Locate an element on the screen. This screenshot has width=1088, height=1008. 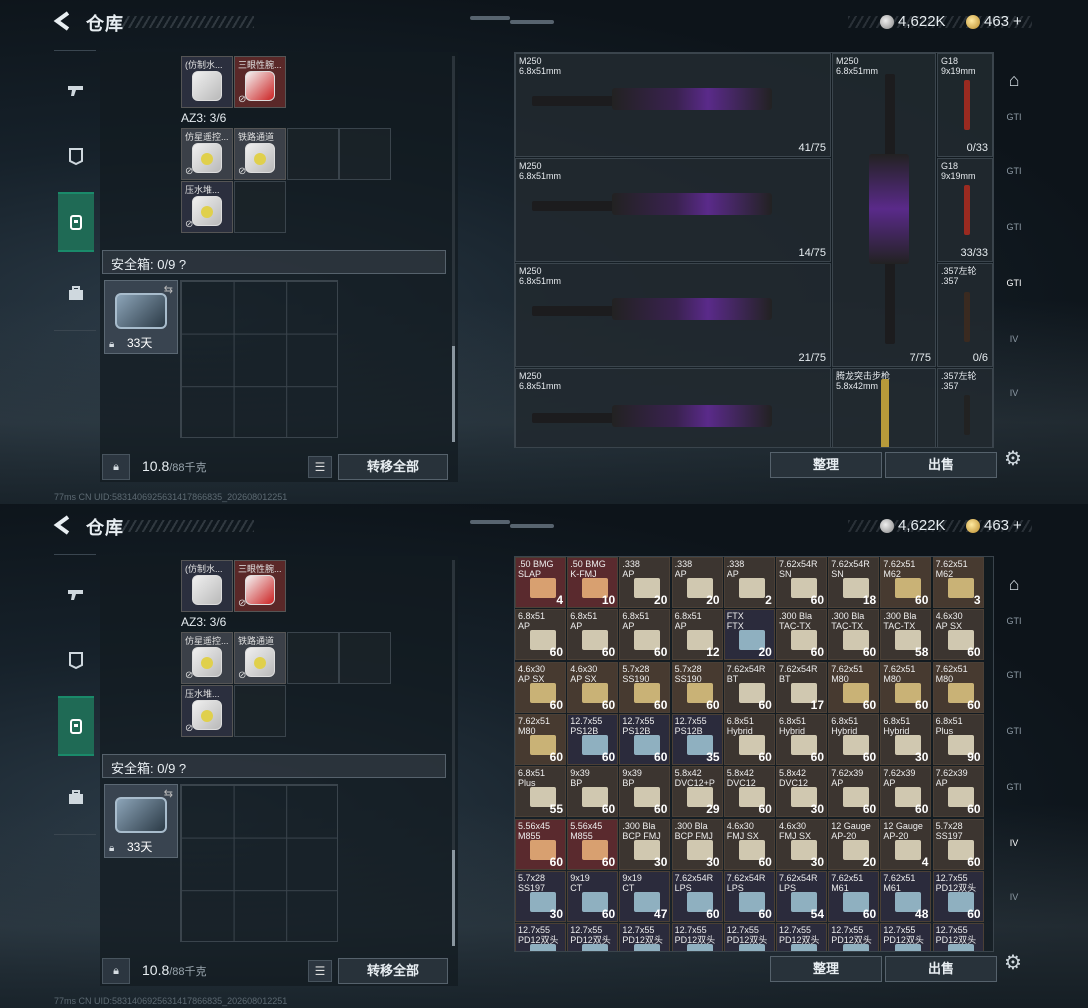
ammo-item: 6.8x51 Plus 55 is located at coordinates (540, 792).